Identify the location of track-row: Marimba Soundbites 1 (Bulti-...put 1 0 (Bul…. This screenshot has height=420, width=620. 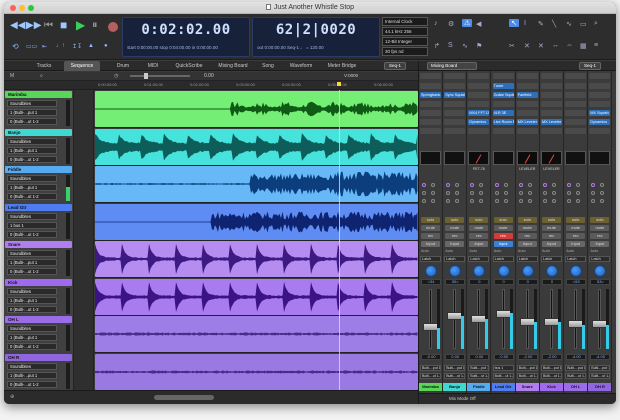
(211, 109).